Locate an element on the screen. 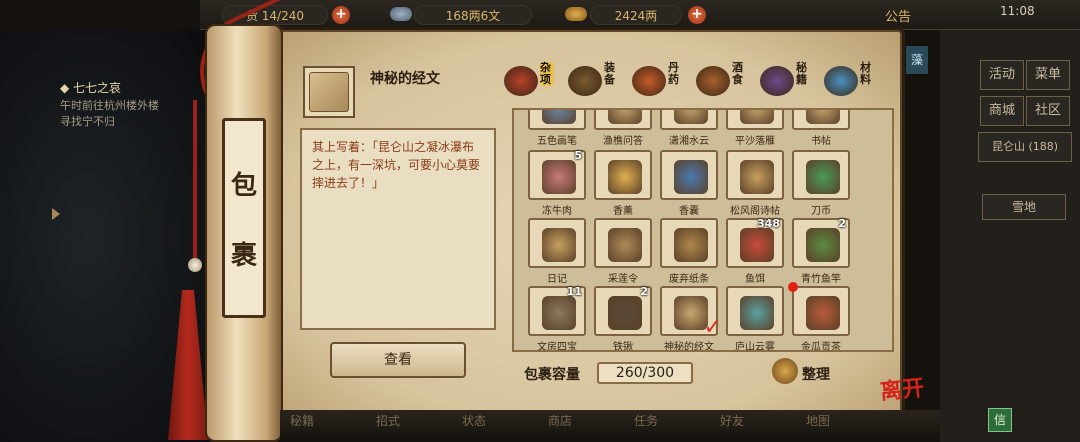 This screenshot has width=1080, height=442. item-name-label: 松风阁诗帖 is located at coordinates (755, 211).